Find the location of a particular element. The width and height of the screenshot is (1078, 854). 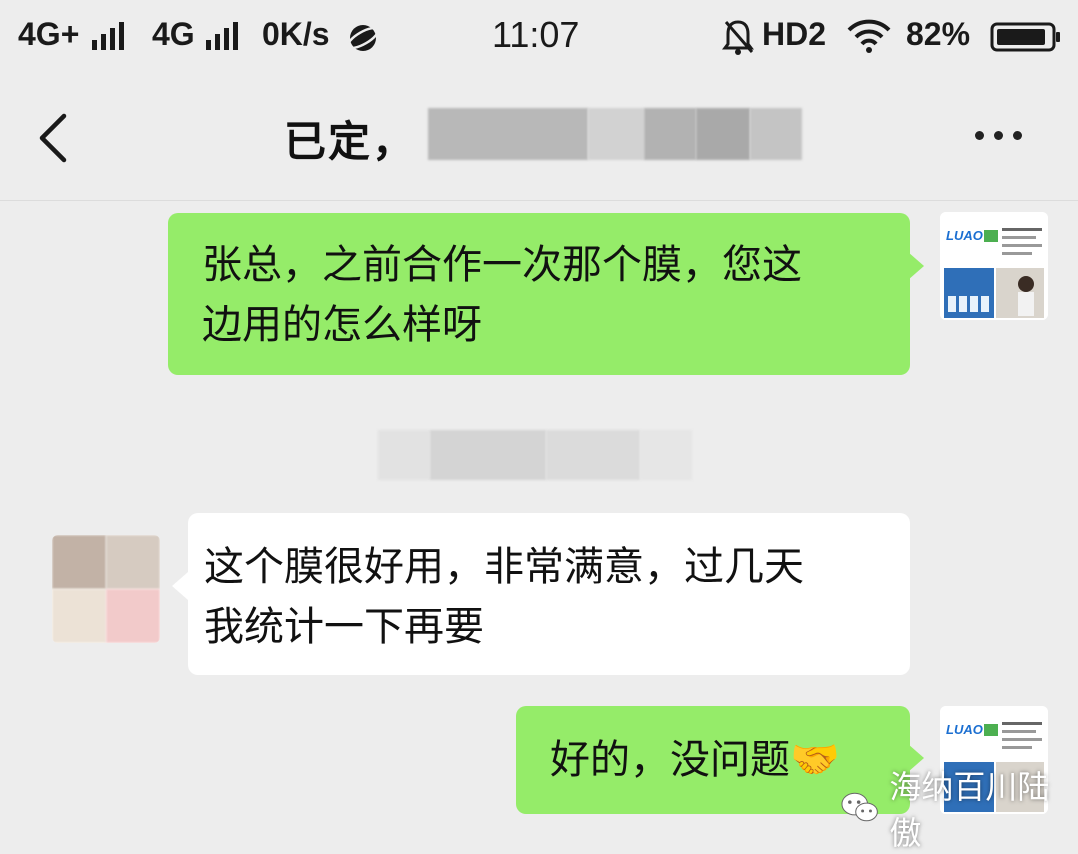

clock: 11:07 is located at coordinates (536, 34).